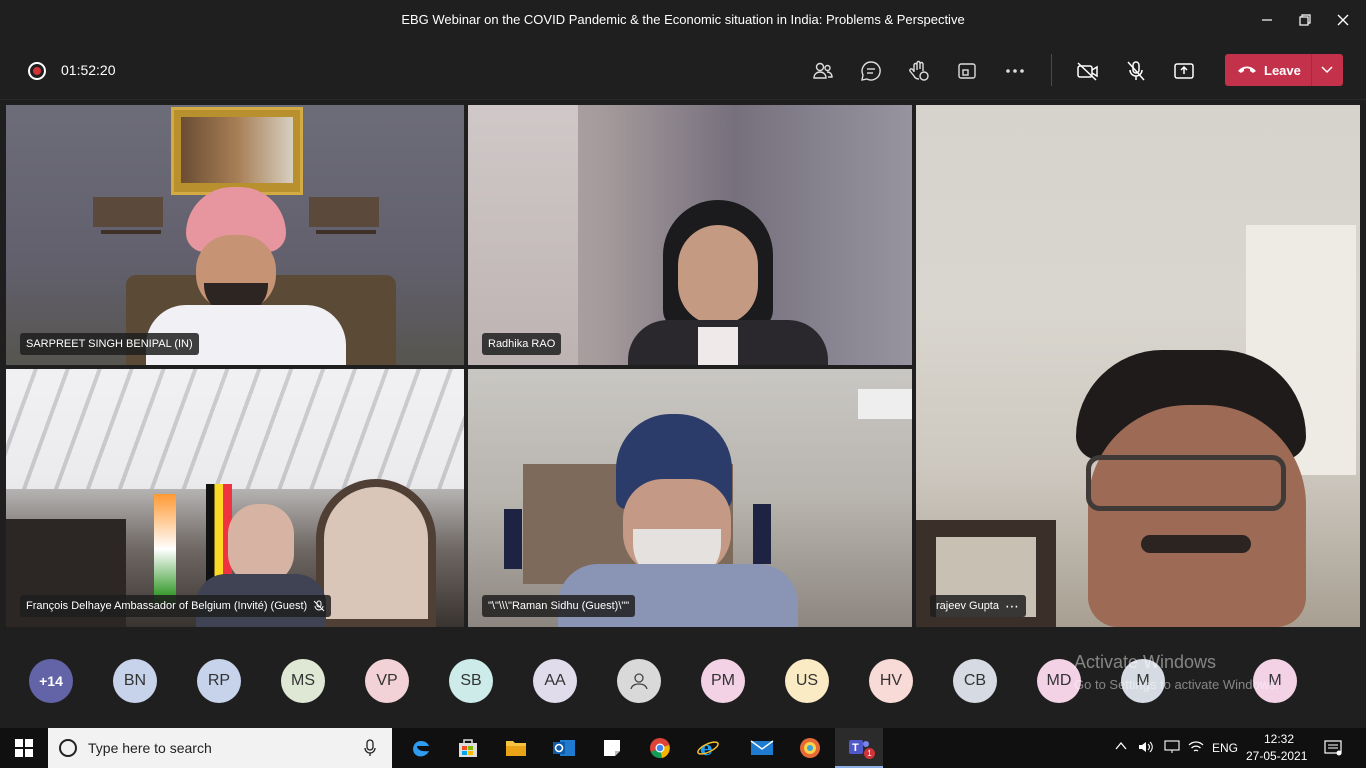 The image size is (1366, 768). Describe the element at coordinates (37, 71) in the screenshot. I see `recording-icon` at that location.